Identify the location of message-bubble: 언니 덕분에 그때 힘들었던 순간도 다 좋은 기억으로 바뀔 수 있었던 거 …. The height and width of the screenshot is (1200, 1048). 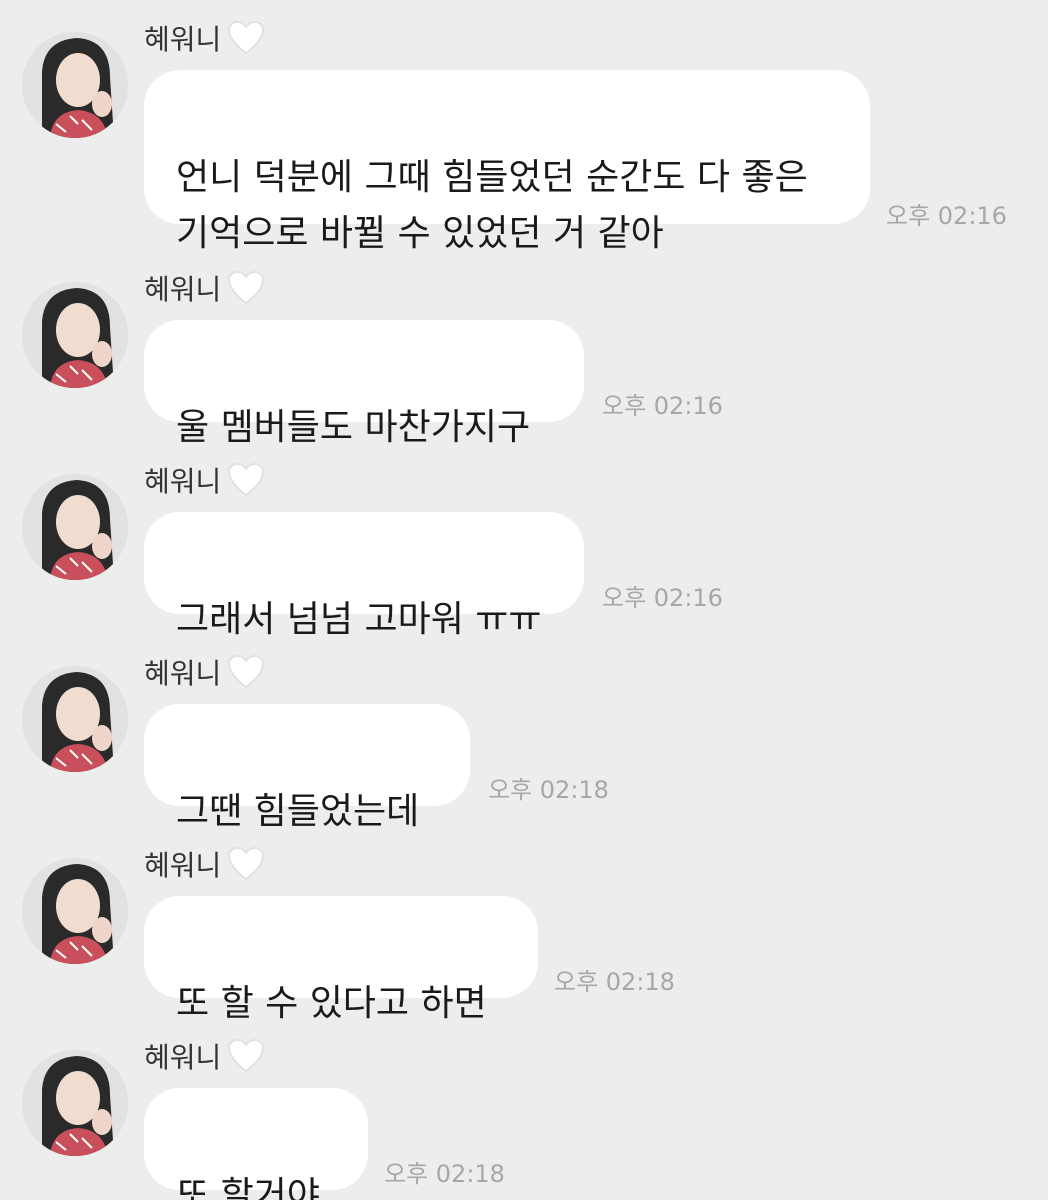
(507, 162).